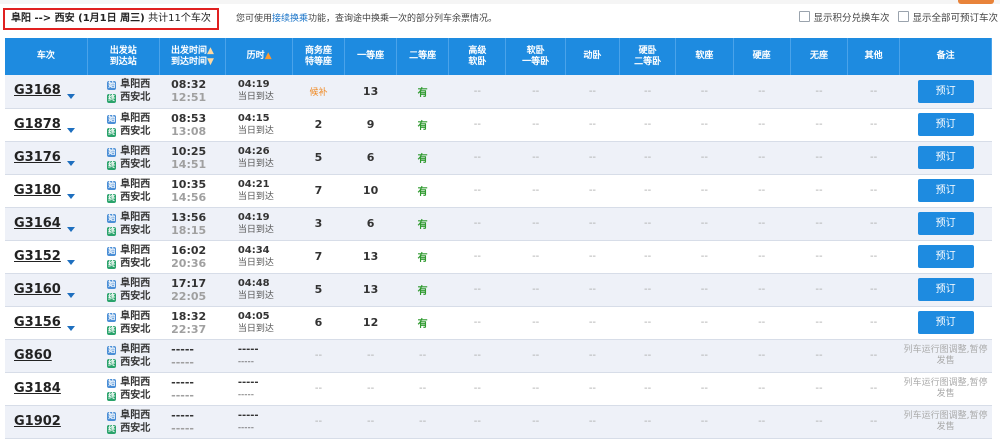  I want to click on first-class-seat: 9, so click(370, 125).